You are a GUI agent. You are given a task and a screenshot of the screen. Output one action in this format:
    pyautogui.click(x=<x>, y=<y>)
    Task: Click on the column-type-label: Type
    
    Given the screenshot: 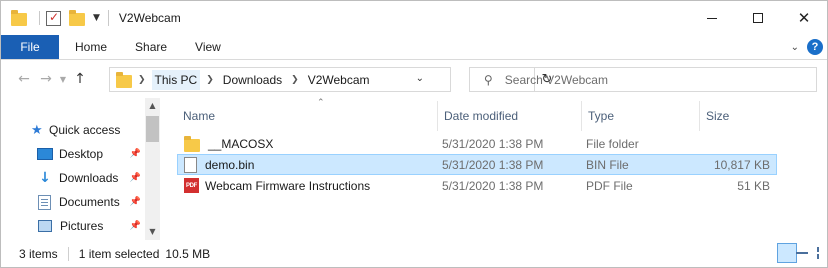 What is the action you would take?
    pyautogui.click(x=601, y=116)
    